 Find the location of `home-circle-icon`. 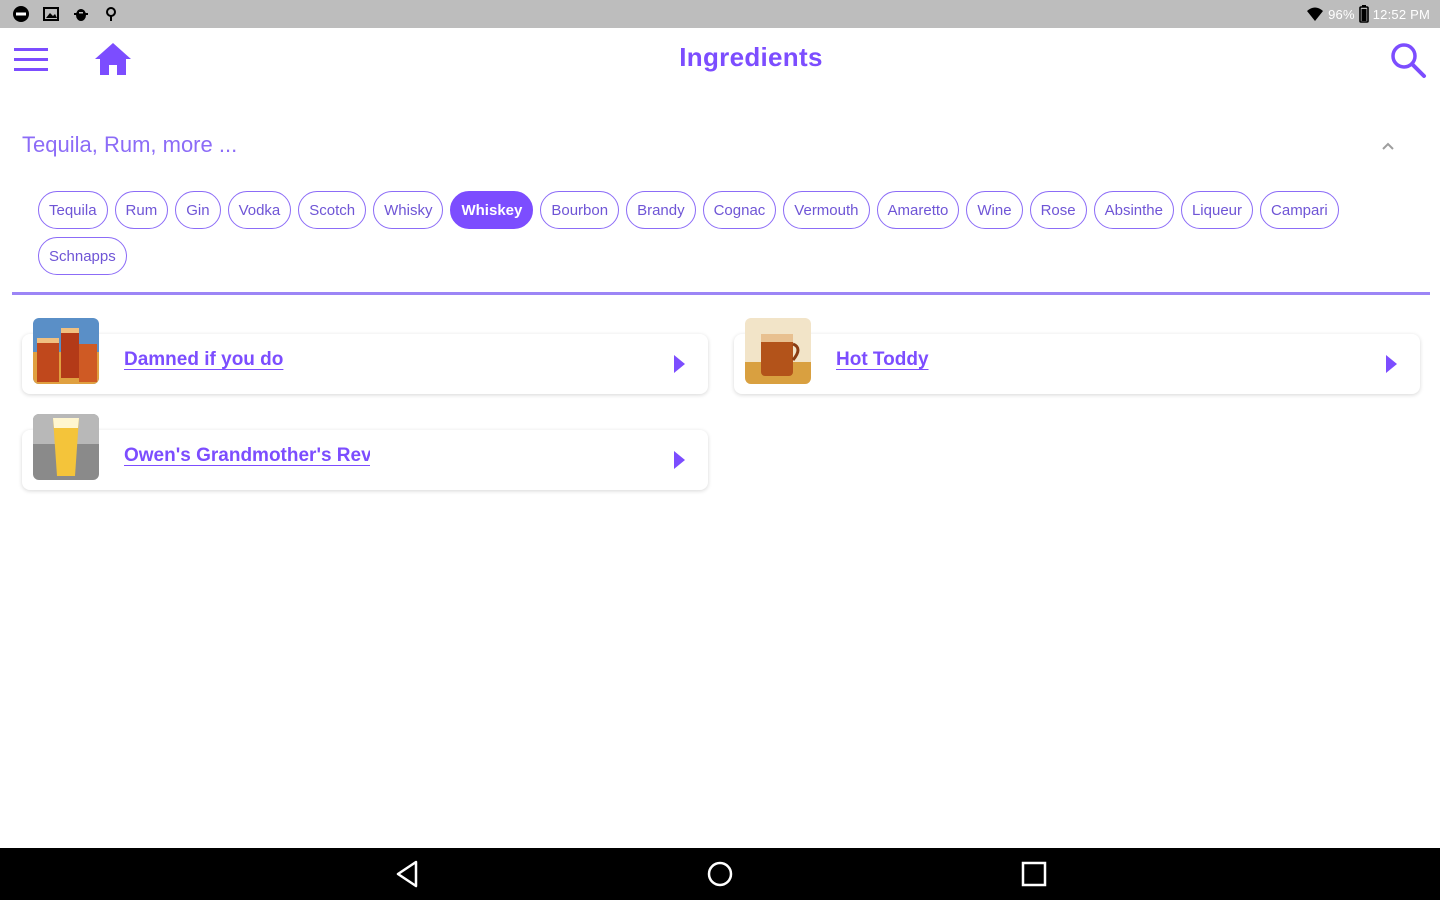

home-circle-icon is located at coordinates (720, 874).